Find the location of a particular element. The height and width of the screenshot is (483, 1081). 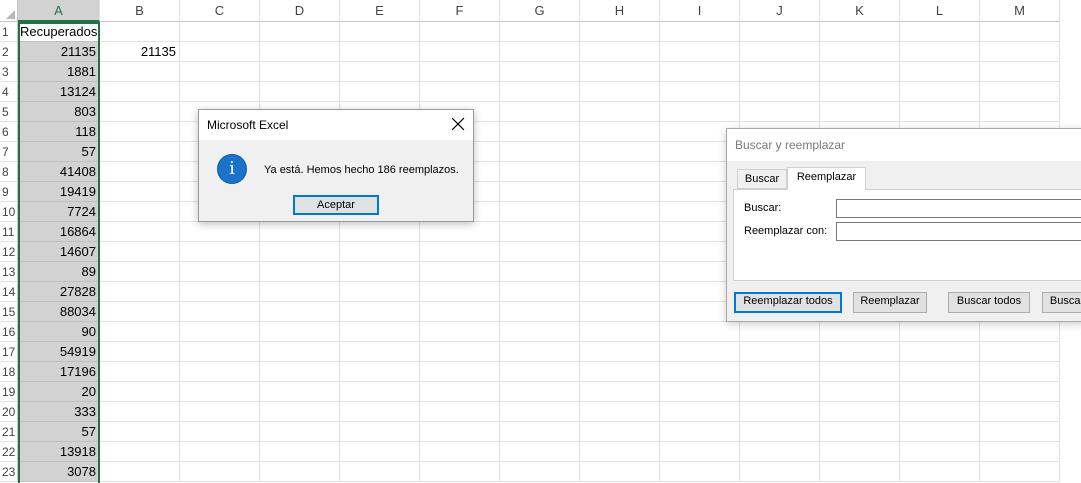

cell-g18 is located at coordinates (540, 372).